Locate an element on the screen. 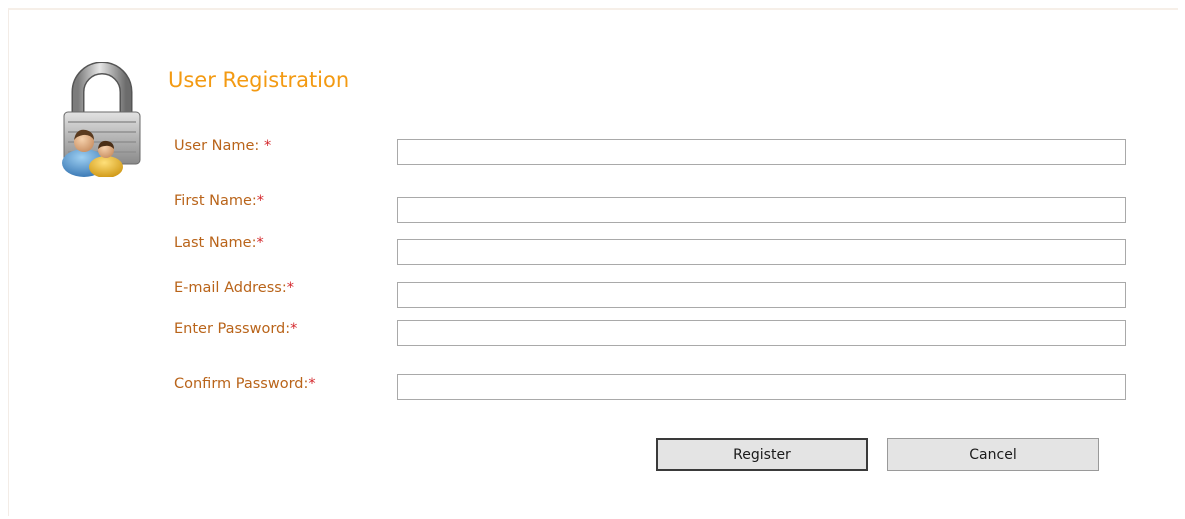 The image size is (1185, 519). register-button: Register is located at coordinates (762, 454).